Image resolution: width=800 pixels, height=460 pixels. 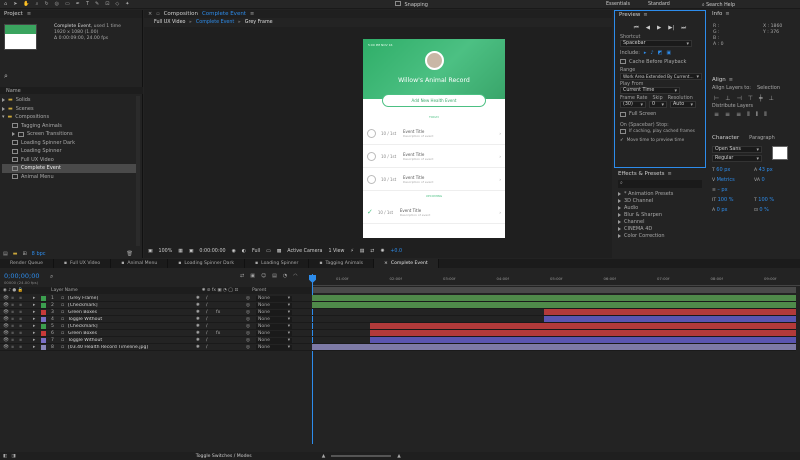 What do you see at coordinates (212, 251) in the screenshot?
I see `timecode-display: 0:00:00:00` at bounding box center [212, 251].